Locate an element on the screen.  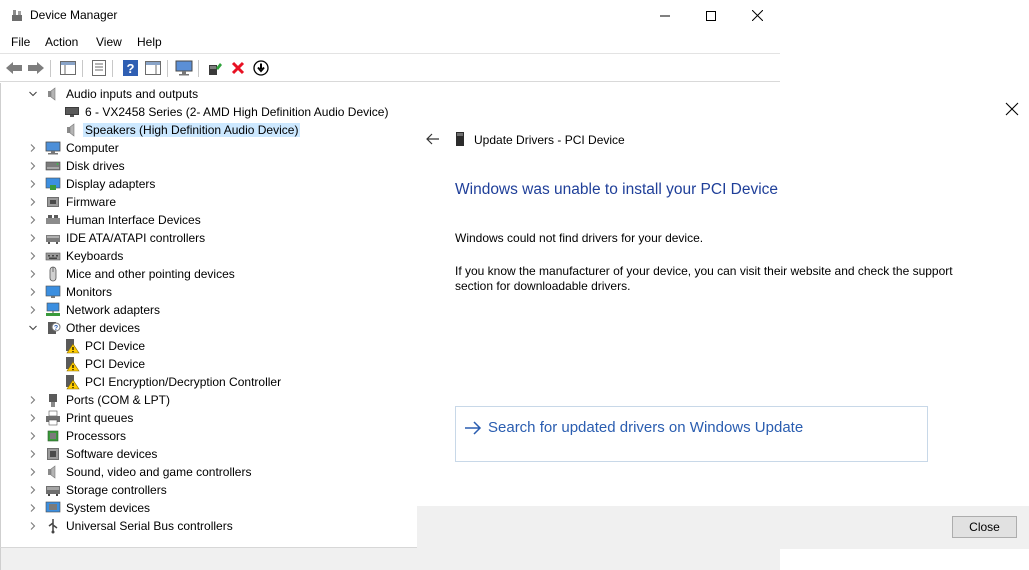
minimize-button is located at coordinates (665, 15).